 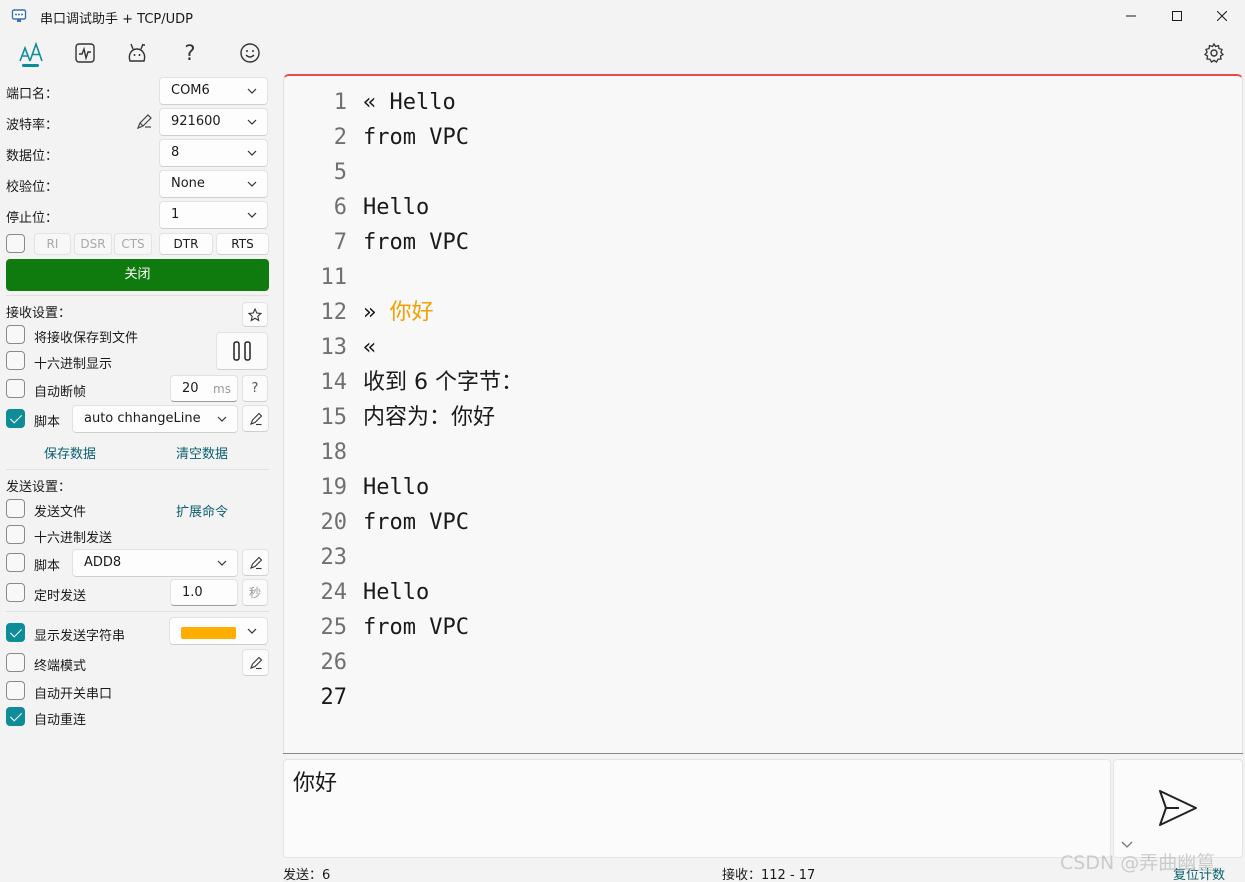 What do you see at coordinates (47, 566) in the screenshot?
I see `send-script-label: 脚本` at bounding box center [47, 566].